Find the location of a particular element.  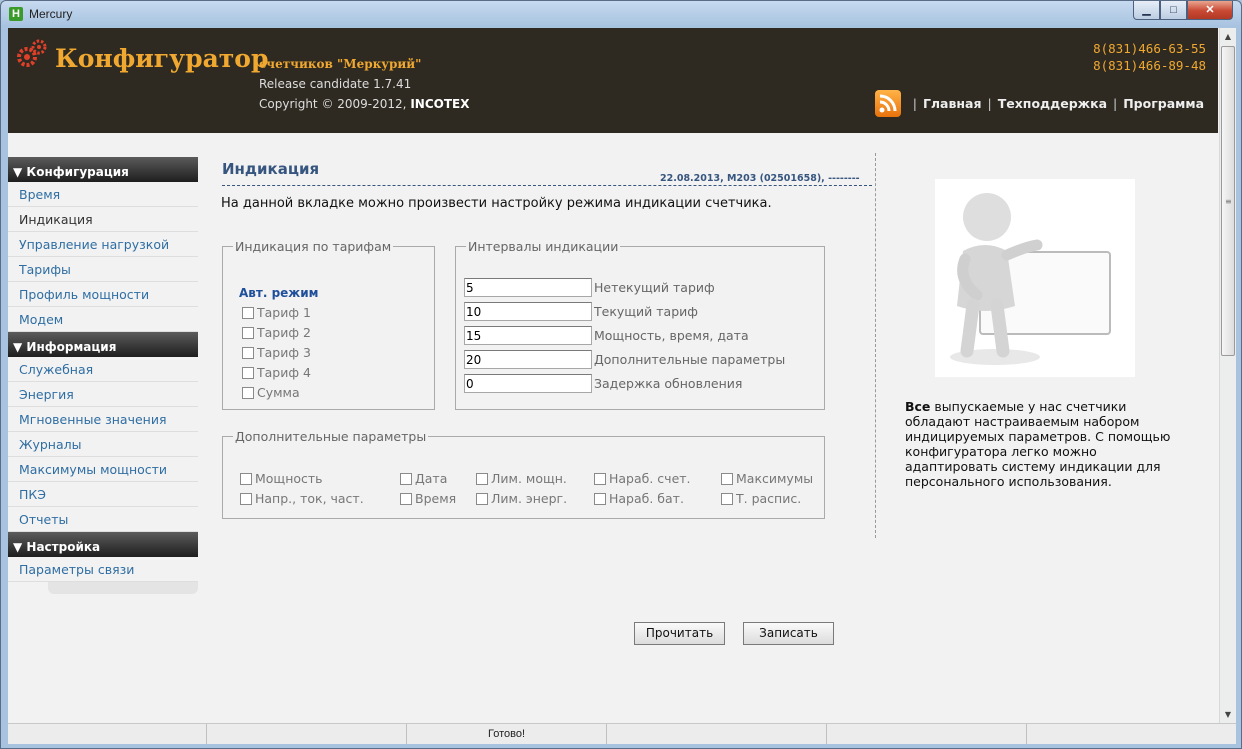

non-current-tariff-input is located at coordinates (528, 287).